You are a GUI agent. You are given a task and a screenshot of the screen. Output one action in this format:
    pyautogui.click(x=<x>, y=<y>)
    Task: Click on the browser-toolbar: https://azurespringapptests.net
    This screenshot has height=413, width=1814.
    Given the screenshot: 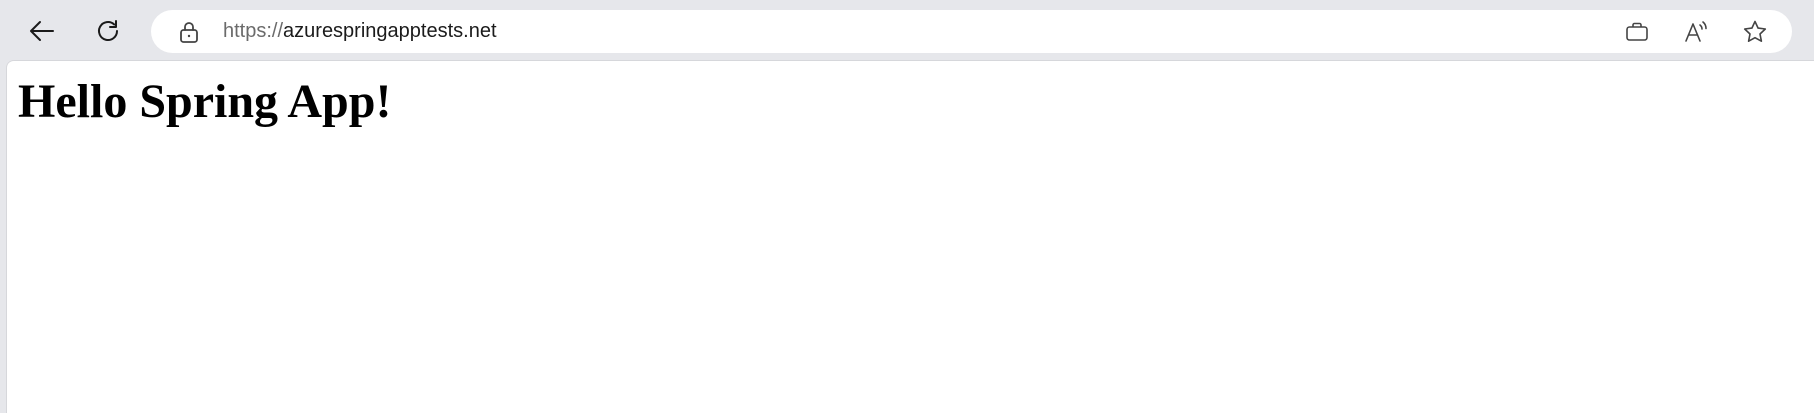 What is the action you would take?
    pyautogui.click(x=907, y=30)
    